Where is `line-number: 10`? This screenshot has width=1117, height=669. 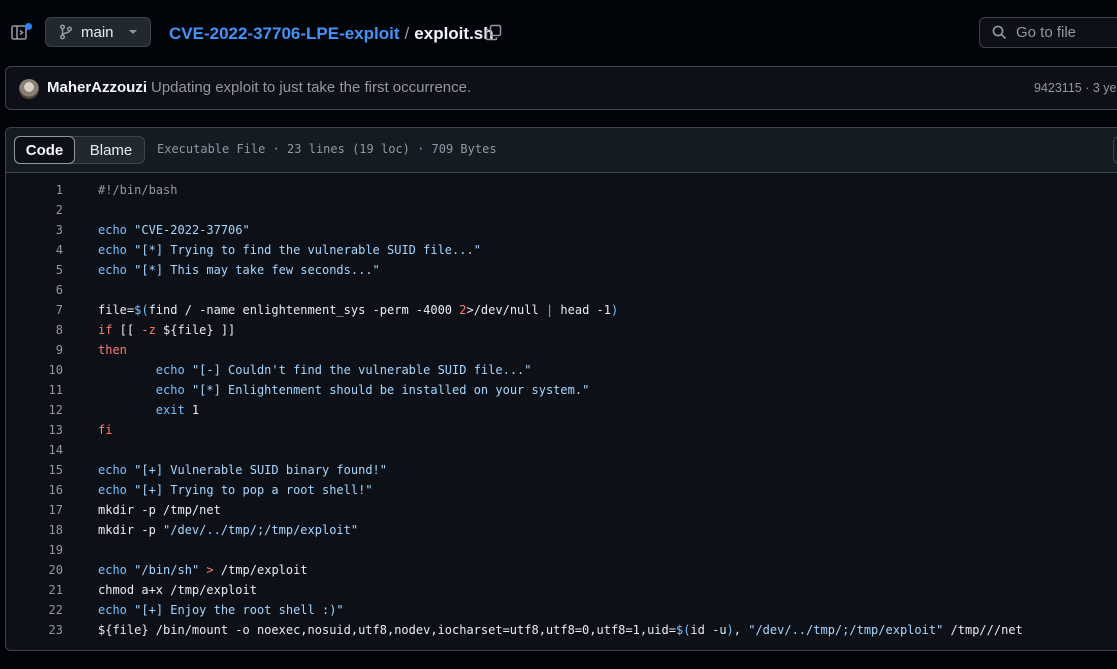 line-number: 10 is located at coordinates (34, 370).